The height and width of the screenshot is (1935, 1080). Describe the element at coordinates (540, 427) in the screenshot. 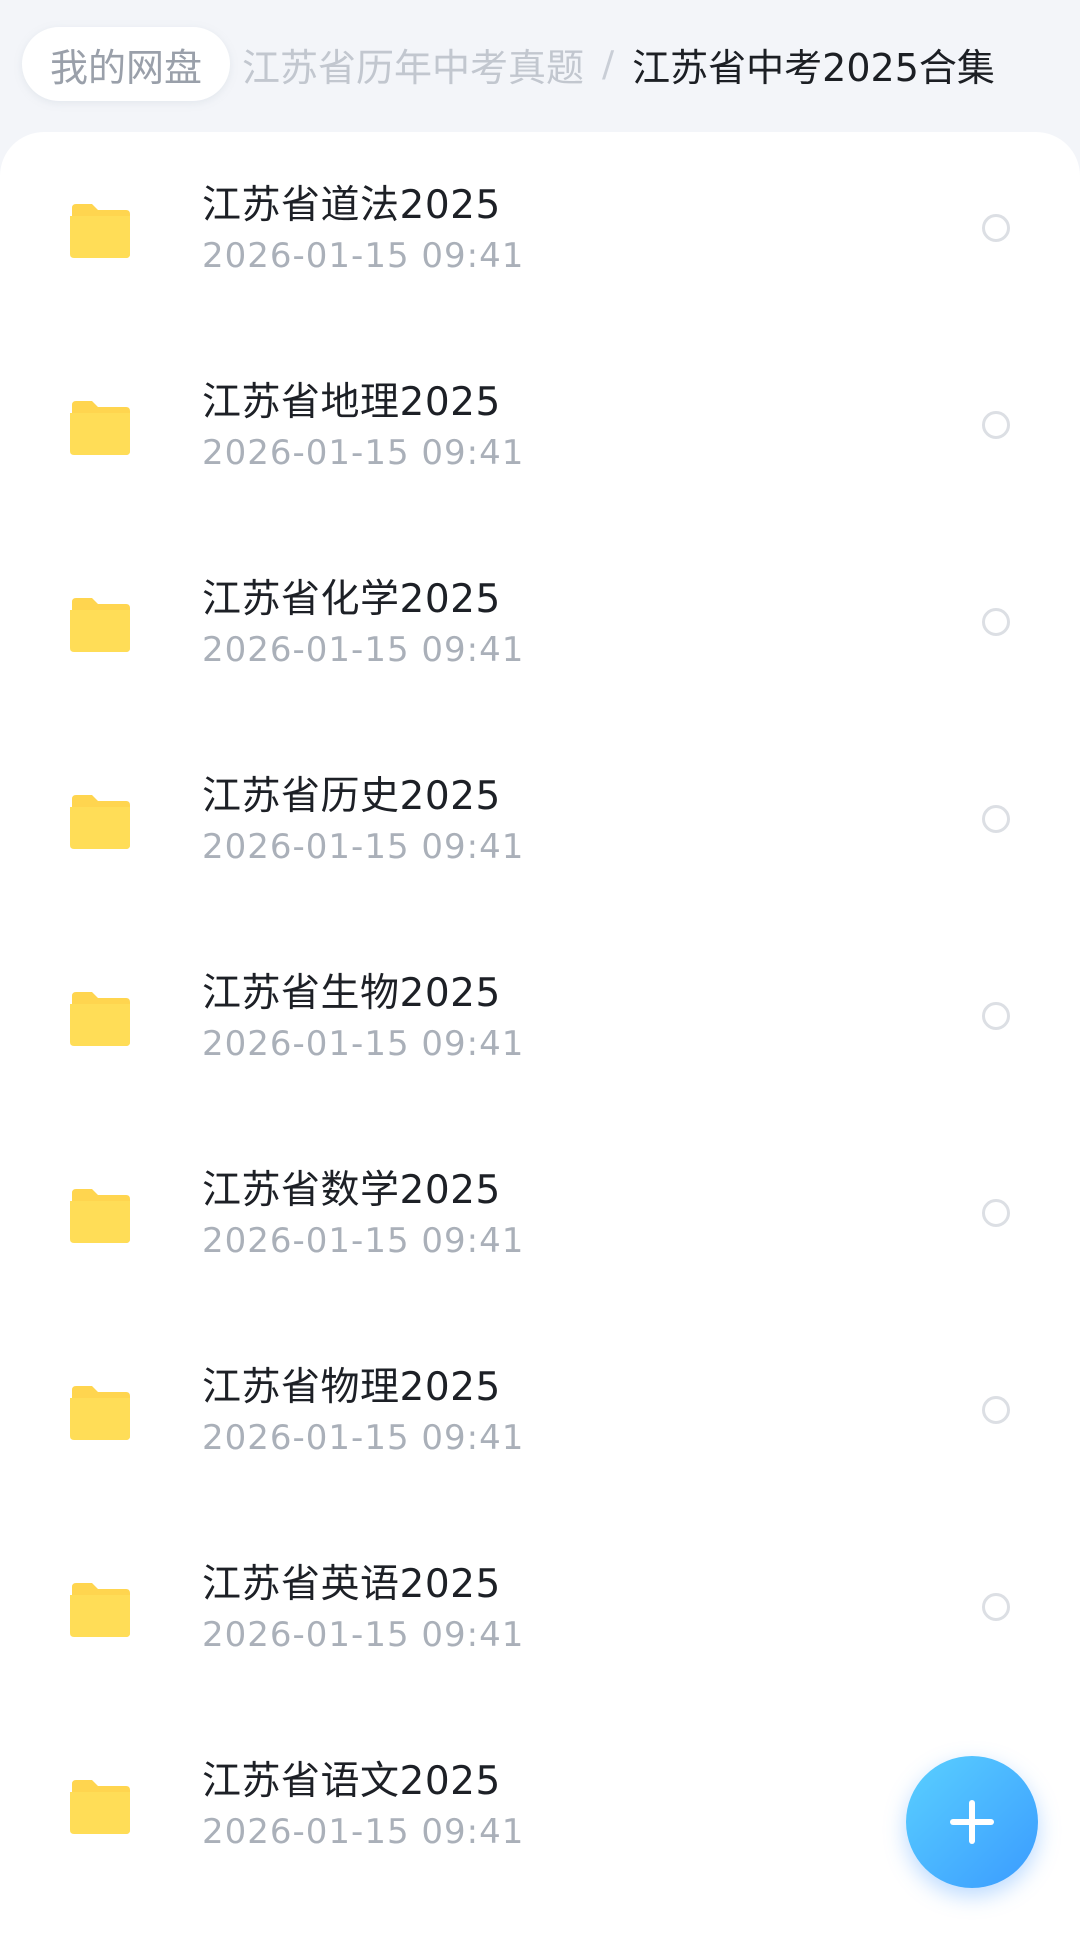

I see `file-row: 江苏省地理2025 2026-01-15 09:41` at that location.